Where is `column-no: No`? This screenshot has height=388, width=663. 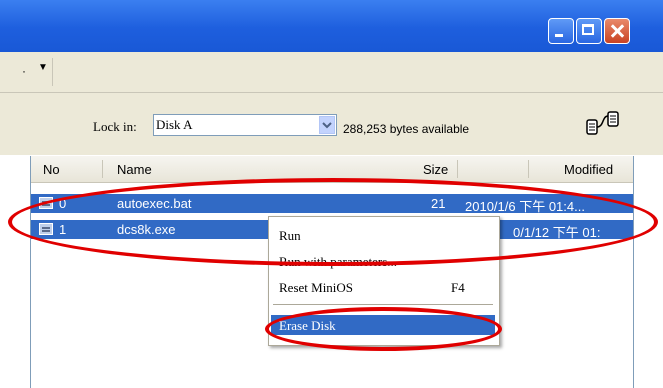
column-no: No is located at coordinates (51, 169).